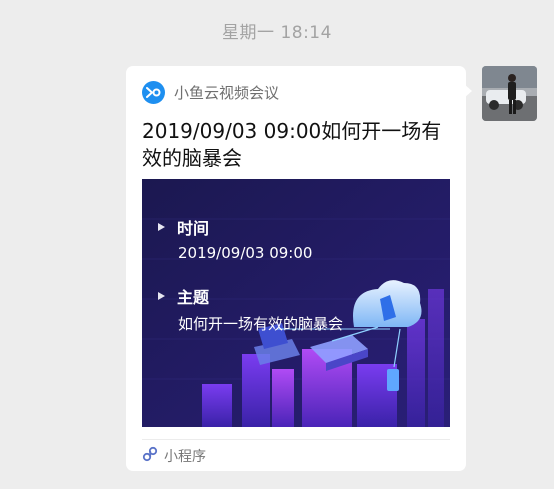 This screenshot has height=489, width=554. I want to click on time-section: 时间 2019/09/03 09:00, so click(235, 239).